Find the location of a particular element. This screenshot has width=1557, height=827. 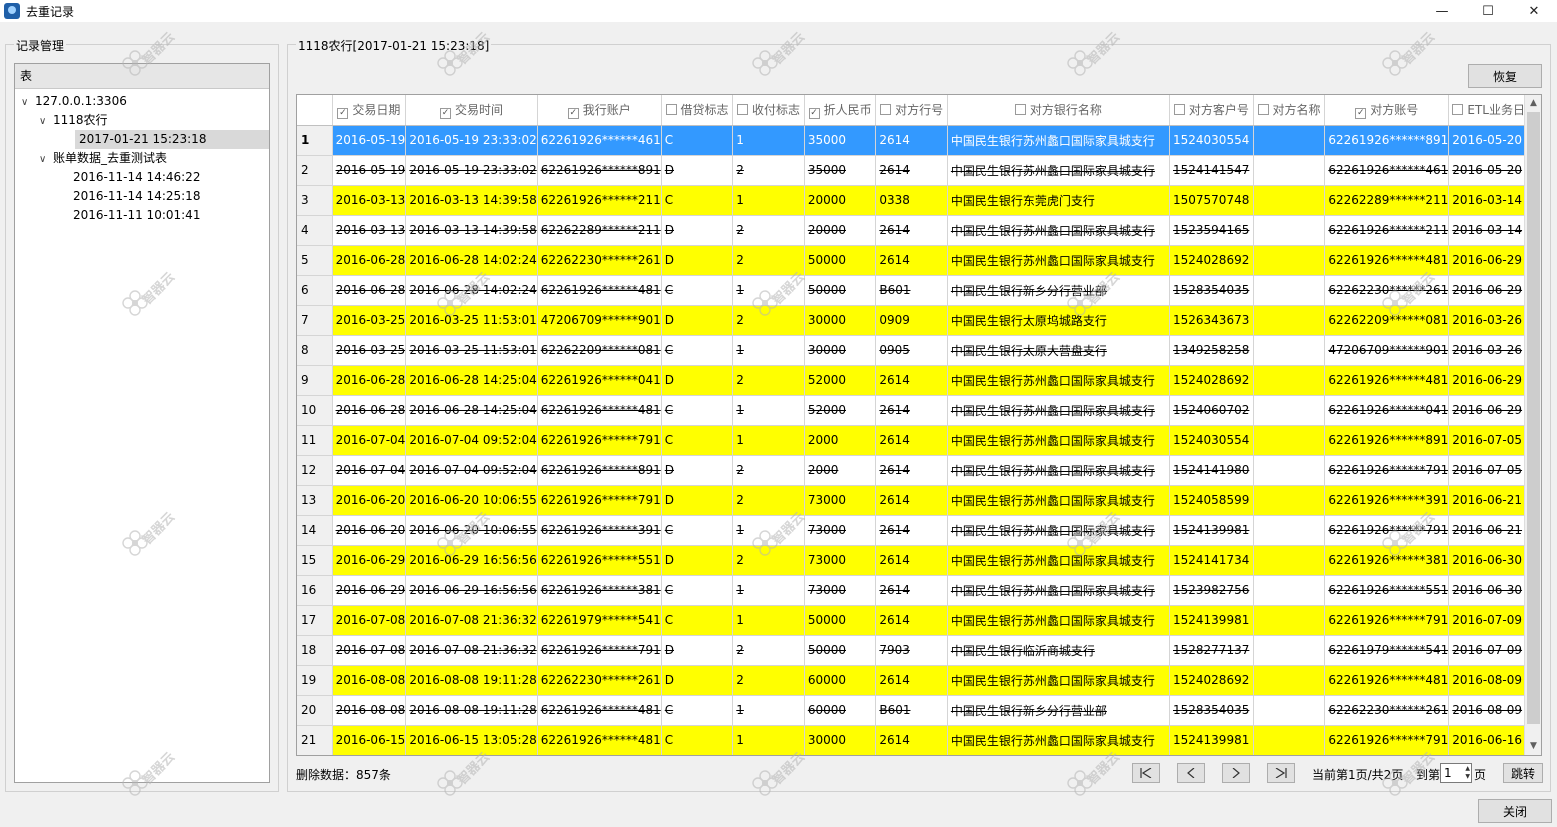

table-cell: 1507570748 is located at coordinates (1211, 200).